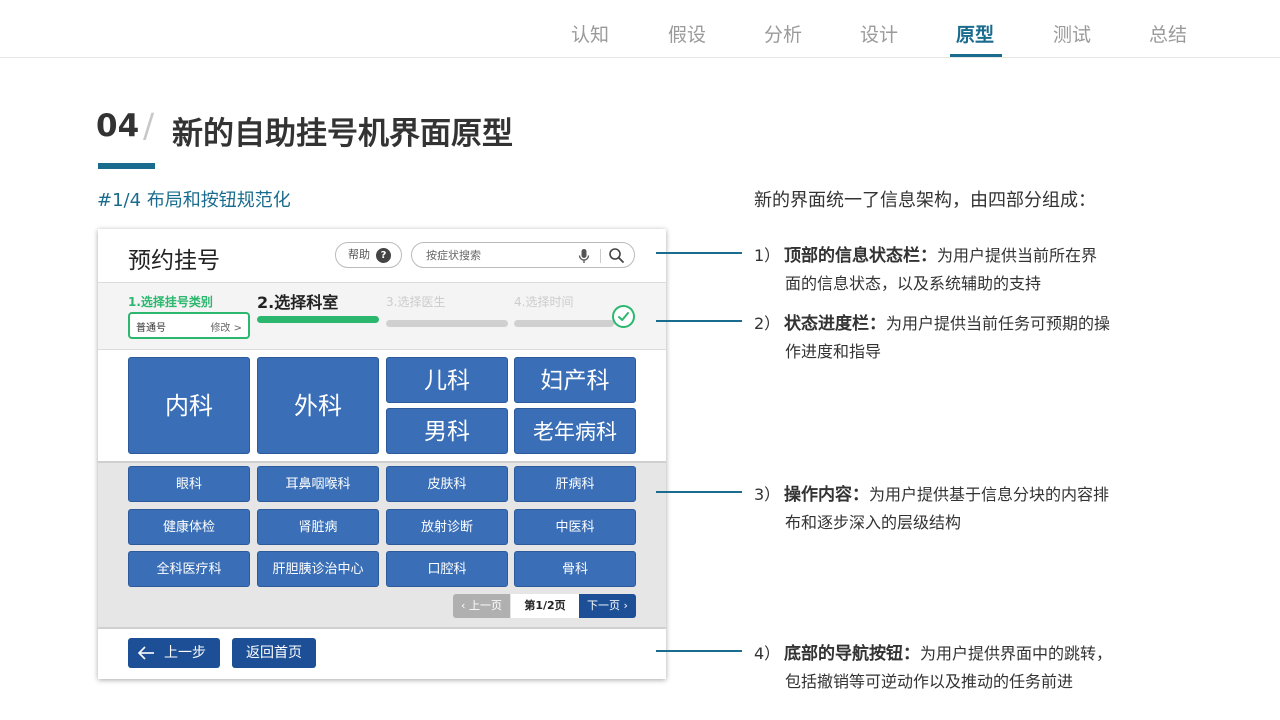  What do you see at coordinates (575, 569) in the screenshot?
I see `dept-button: 骨科` at bounding box center [575, 569].